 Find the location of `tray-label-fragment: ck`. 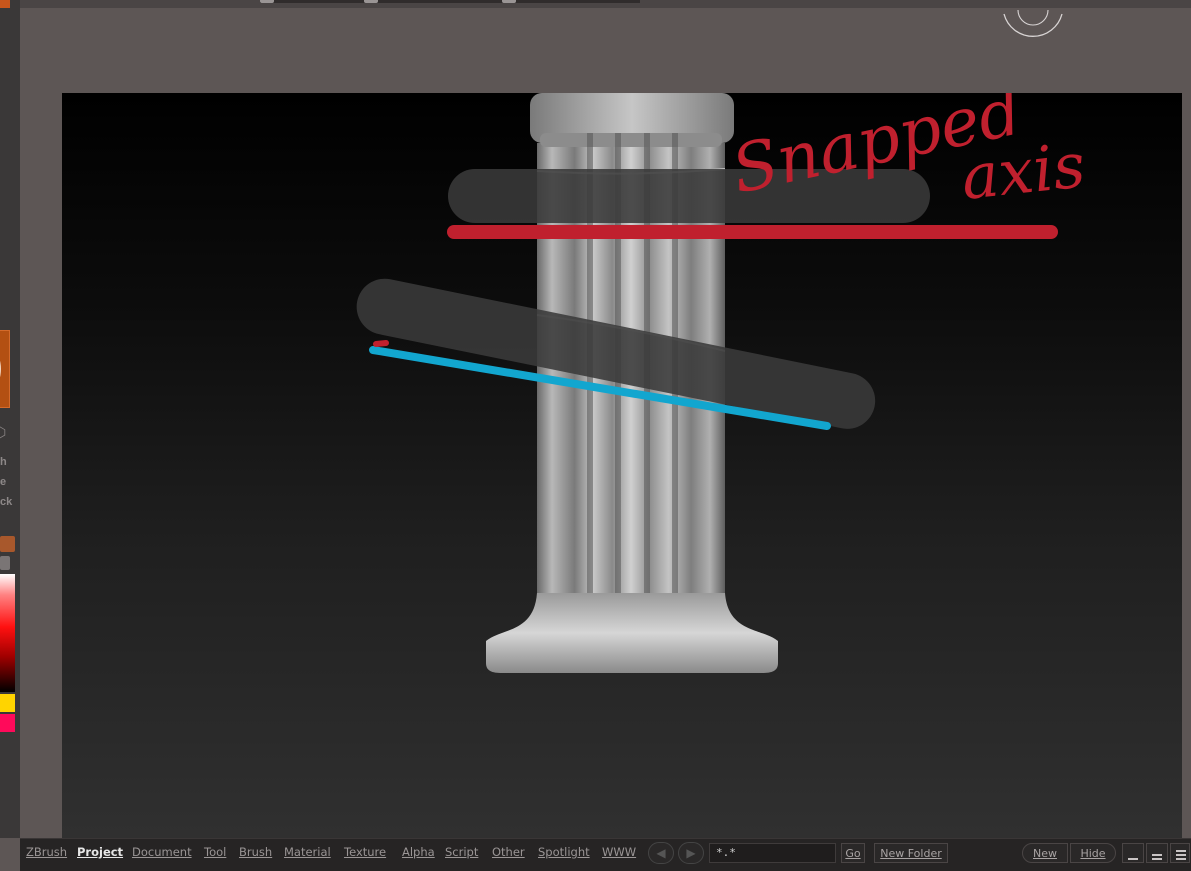

tray-label-fragment: ck is located at coordinates (6, 502).